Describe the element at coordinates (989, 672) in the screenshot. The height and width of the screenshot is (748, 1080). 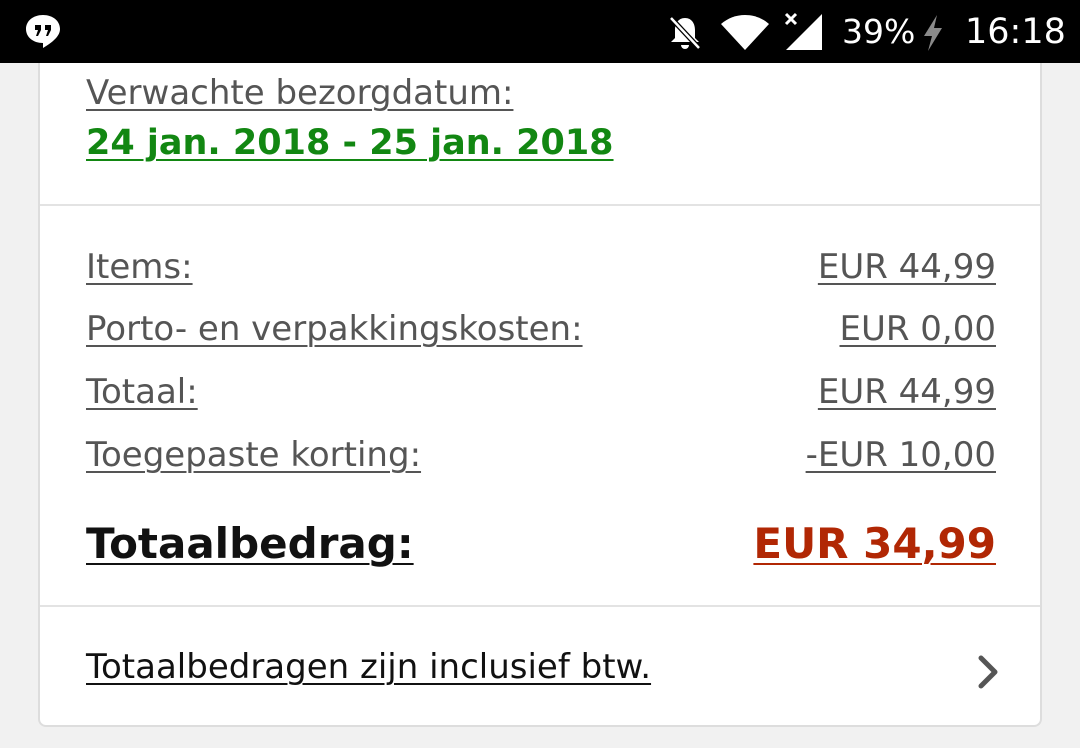
I see `chevron-right-icon` at that location.